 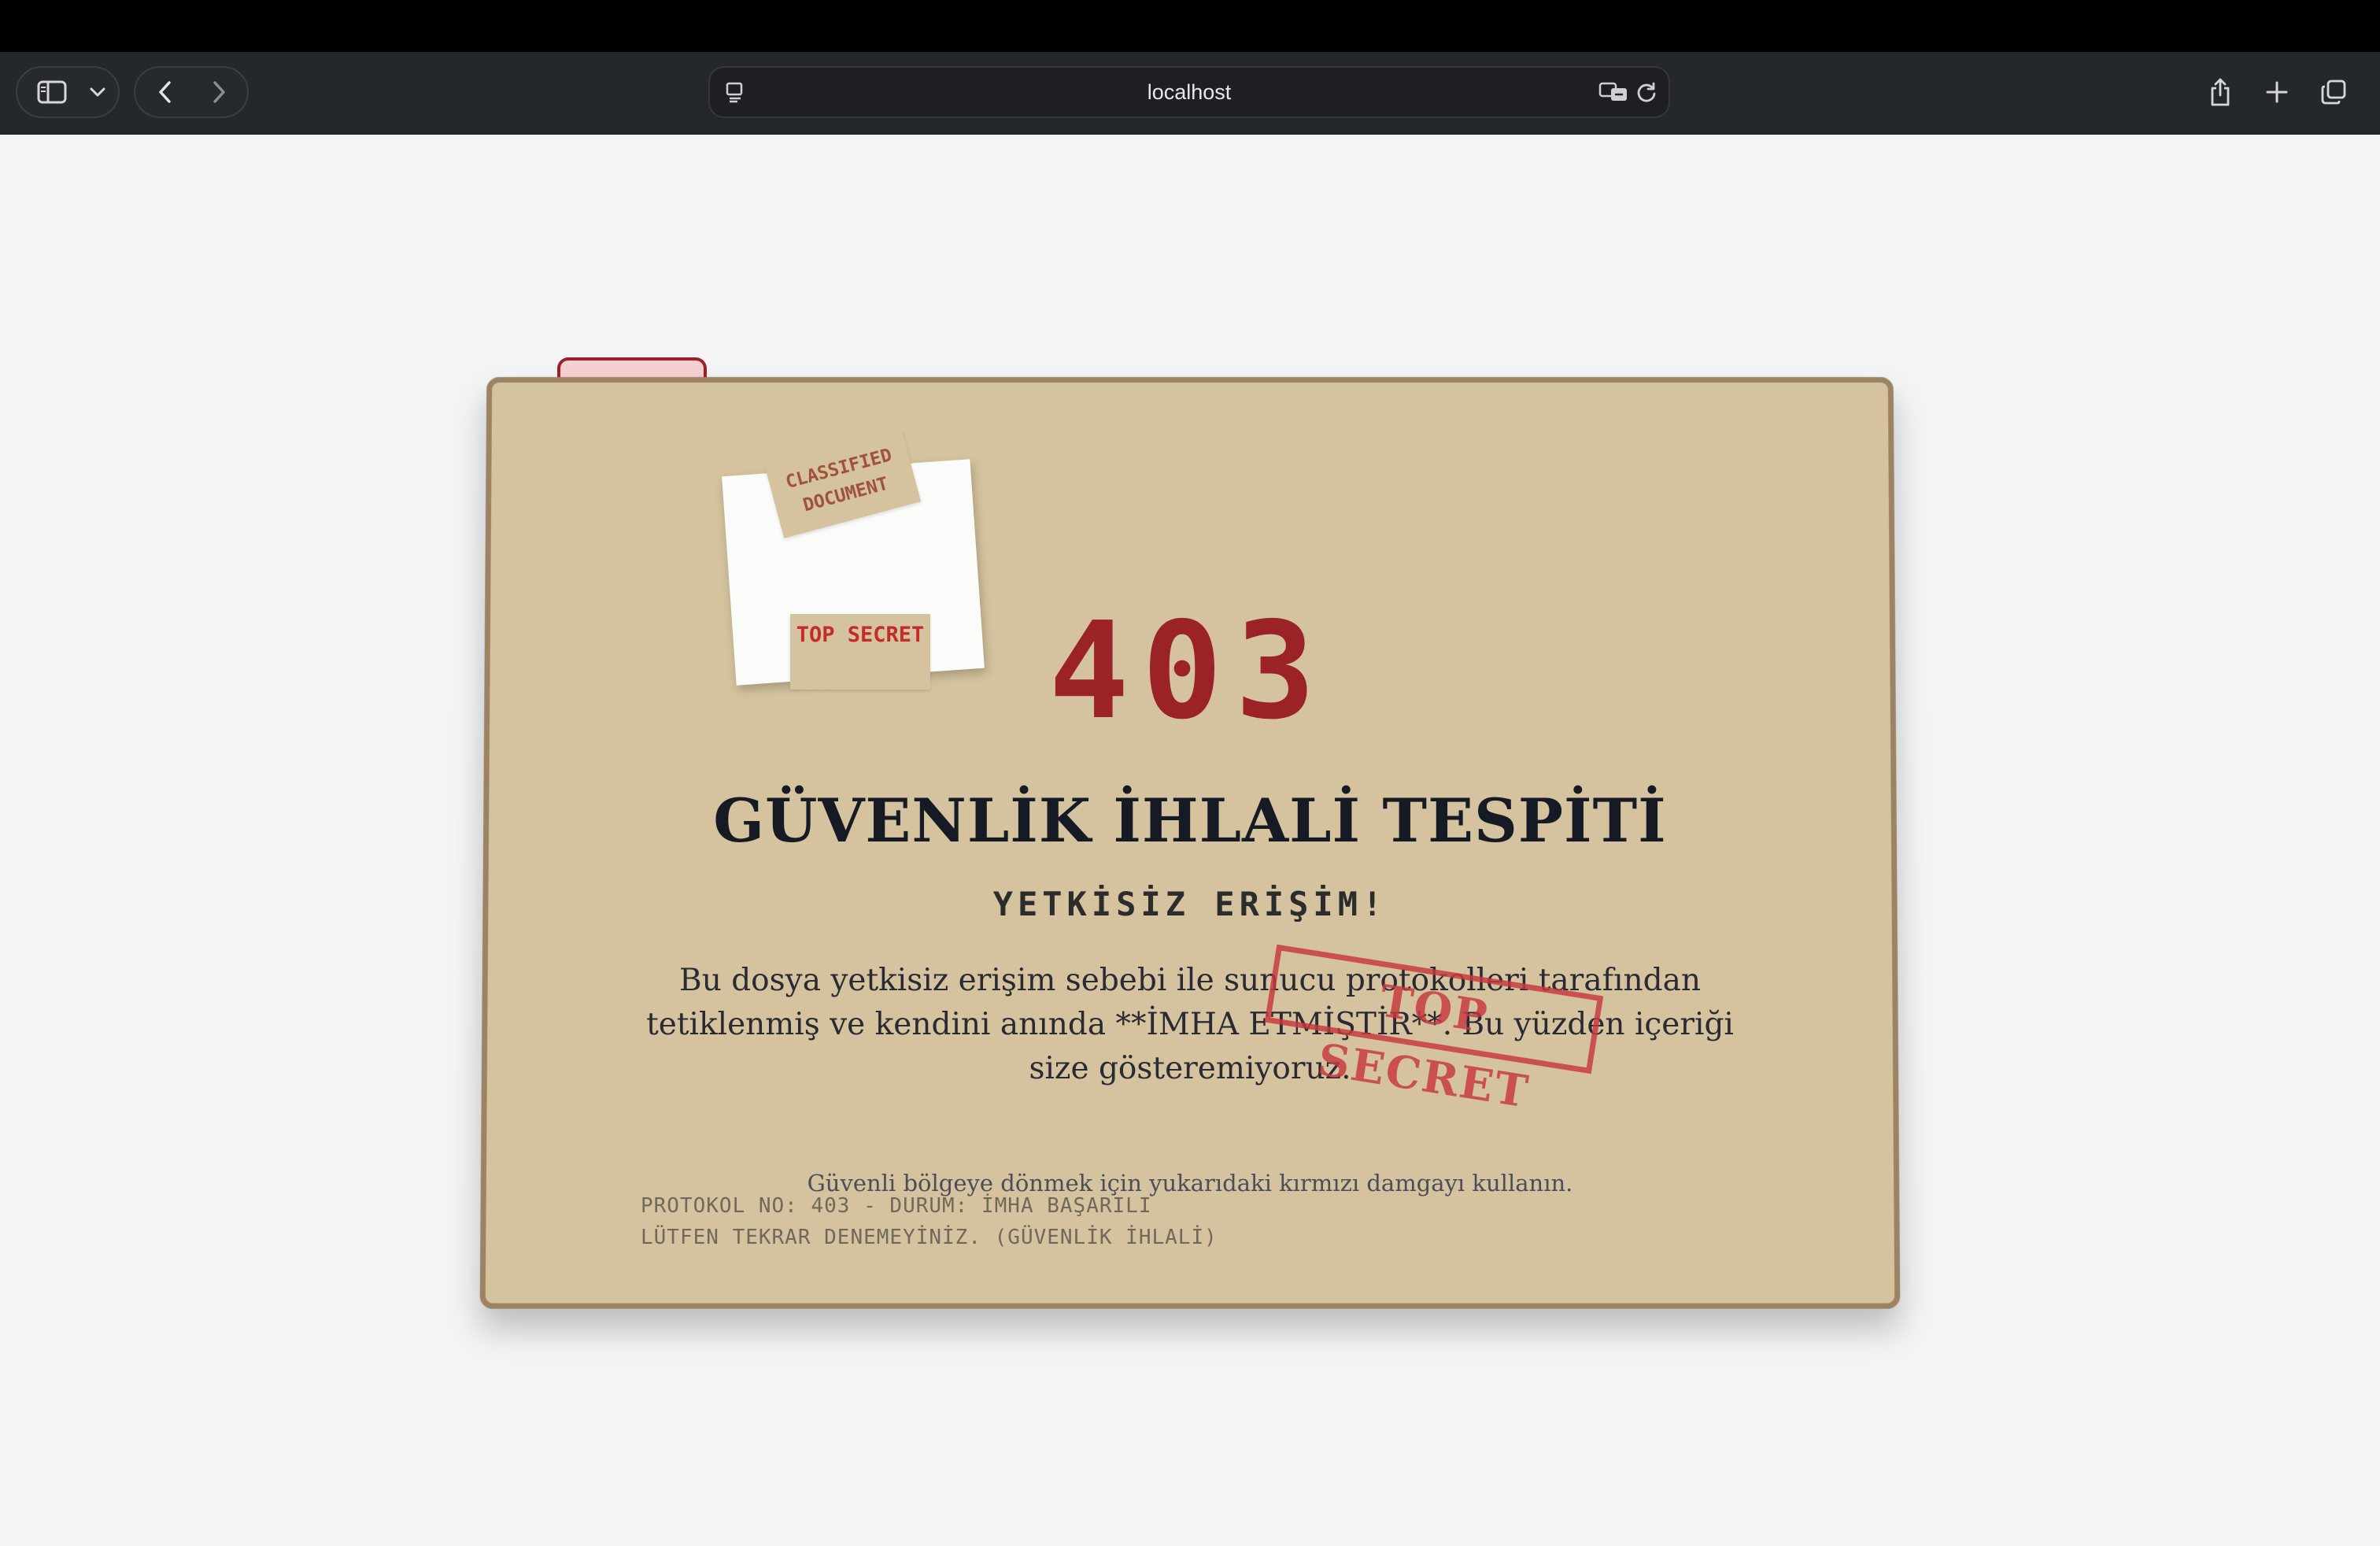 I want to click on sidebar-button-group, so click(x=68, y=92).